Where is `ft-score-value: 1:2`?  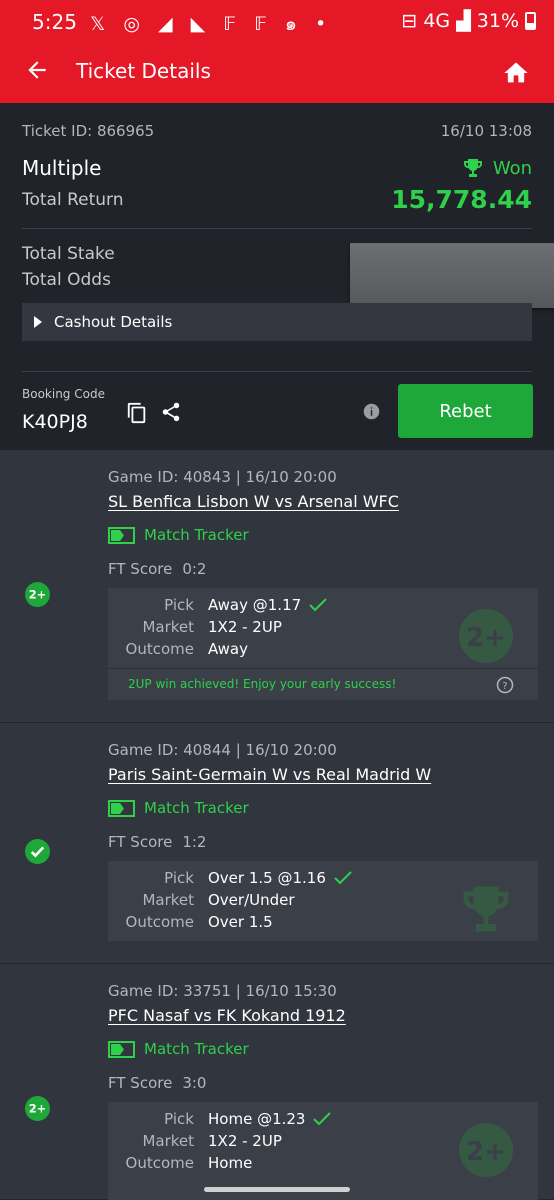
ft-score-value: 1:2 is located at coordinates (194, 842).